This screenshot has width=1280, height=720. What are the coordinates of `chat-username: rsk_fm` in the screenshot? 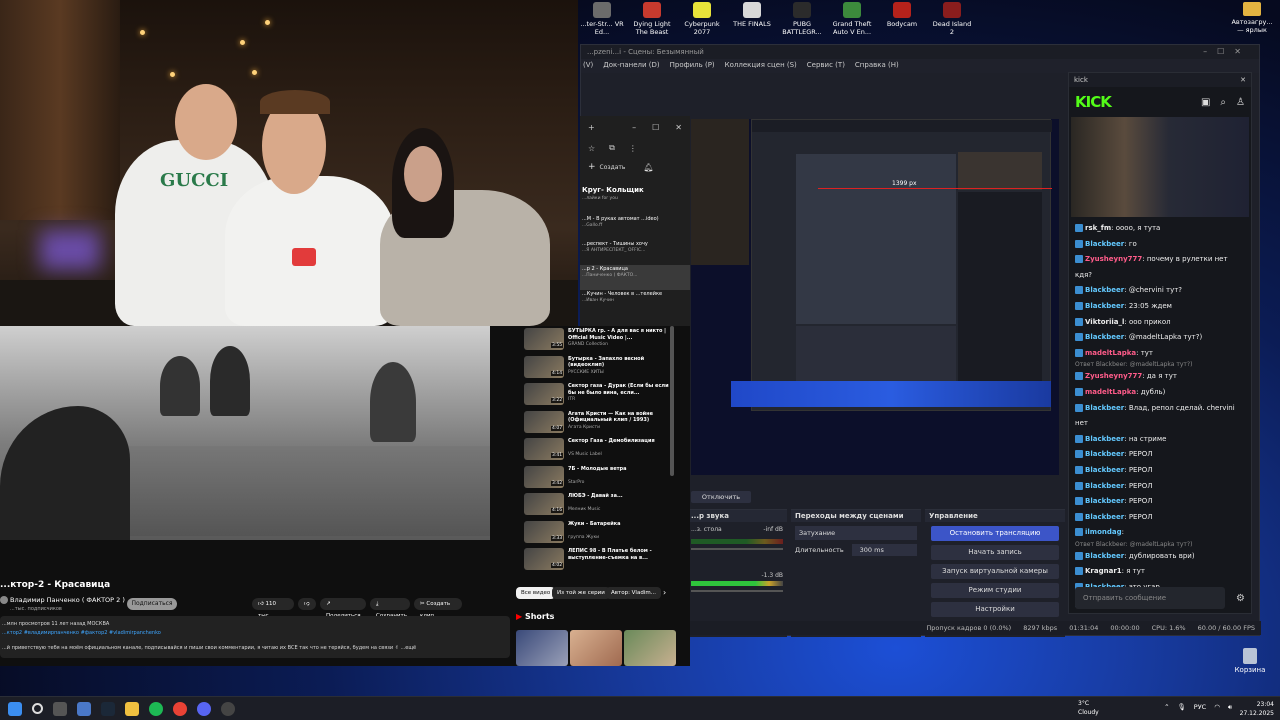 It's located at (1098, 228).